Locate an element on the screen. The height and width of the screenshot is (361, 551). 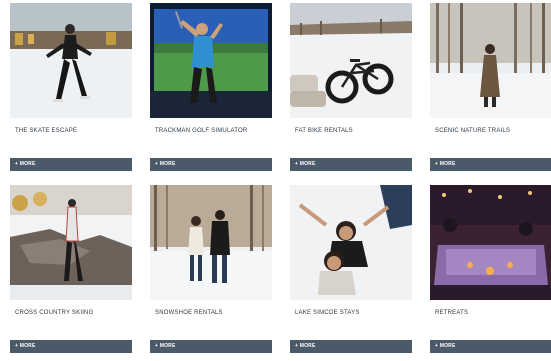
card-fat-bike-rentals: FAT BIKE RENTALS + MORE is located at coordinates (351, 89).